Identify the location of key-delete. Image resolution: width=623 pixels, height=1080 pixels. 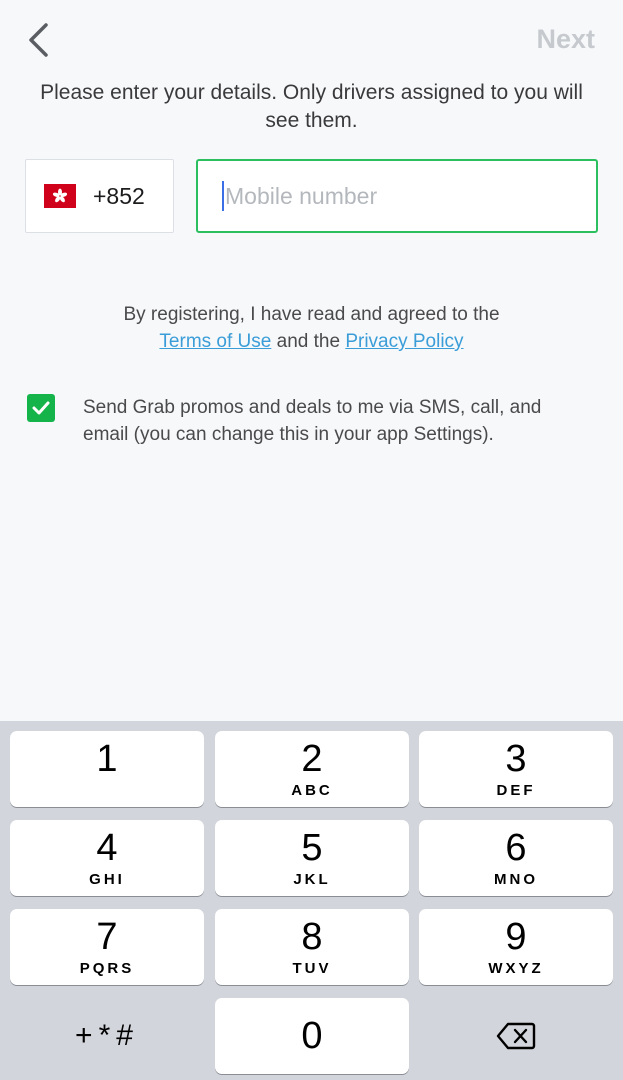
(516, 1036).